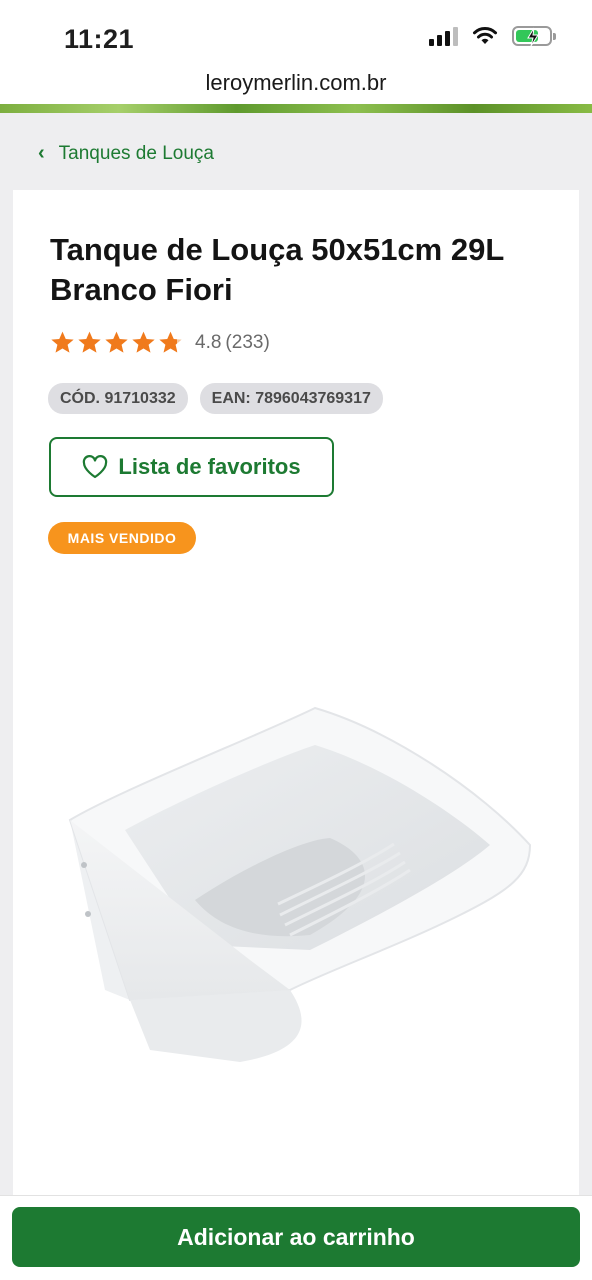  I want to click on ean-code-chip: EAN: 7896043769317, so click(291, 398).